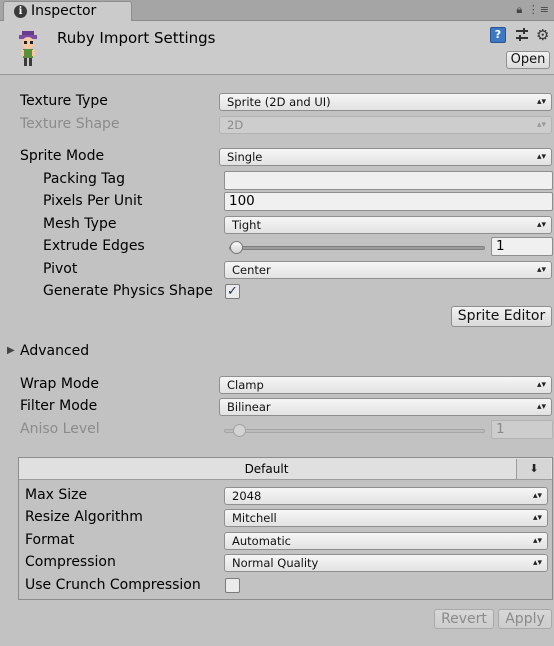 This screenshot has height=646, width=554. What do you see at coordinates (232, 585) in the screenshot?
I see `use-crunch-compression-checkbox` at bounding box center [232, 585].